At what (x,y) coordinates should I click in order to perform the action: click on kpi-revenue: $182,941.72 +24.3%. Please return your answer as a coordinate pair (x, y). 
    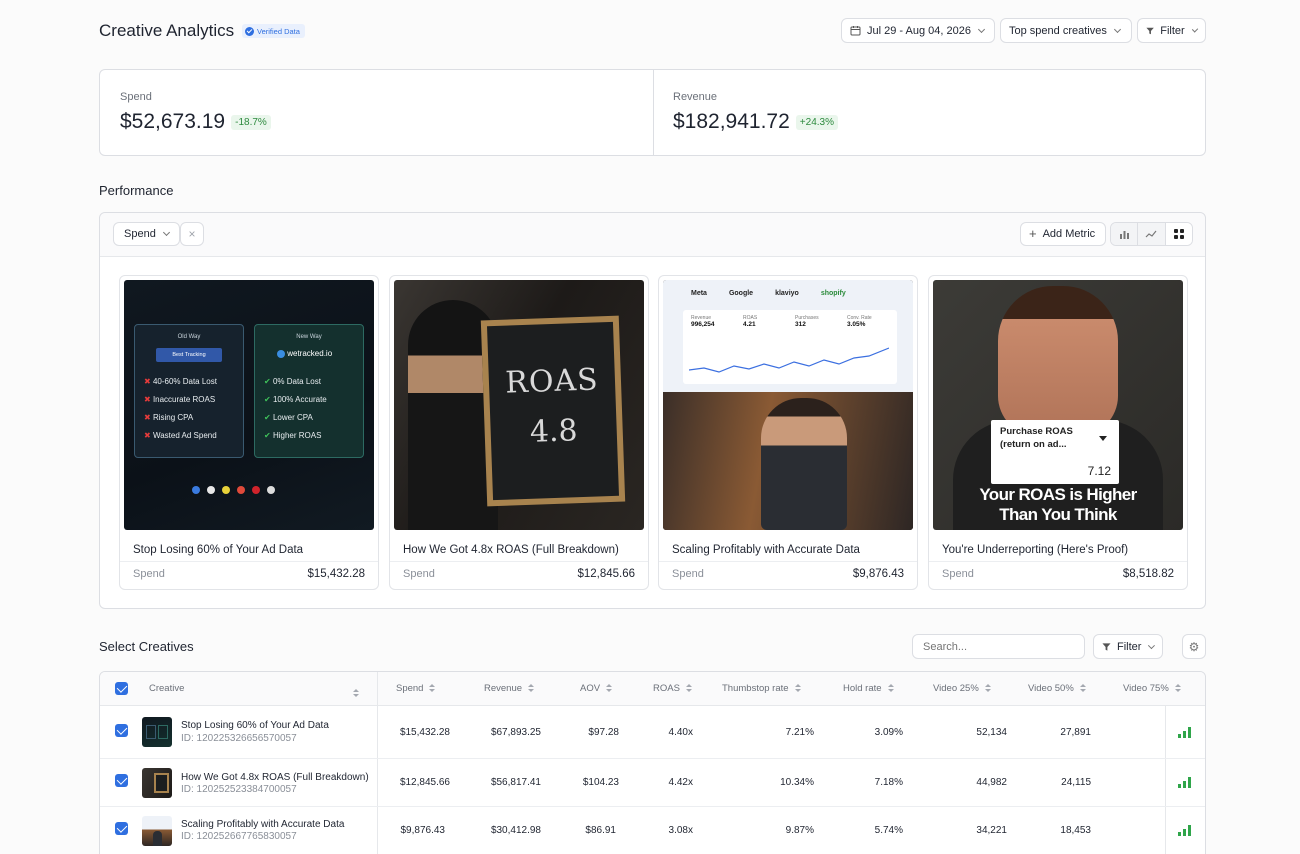
    Looking at the image, I should click on (755, 122).